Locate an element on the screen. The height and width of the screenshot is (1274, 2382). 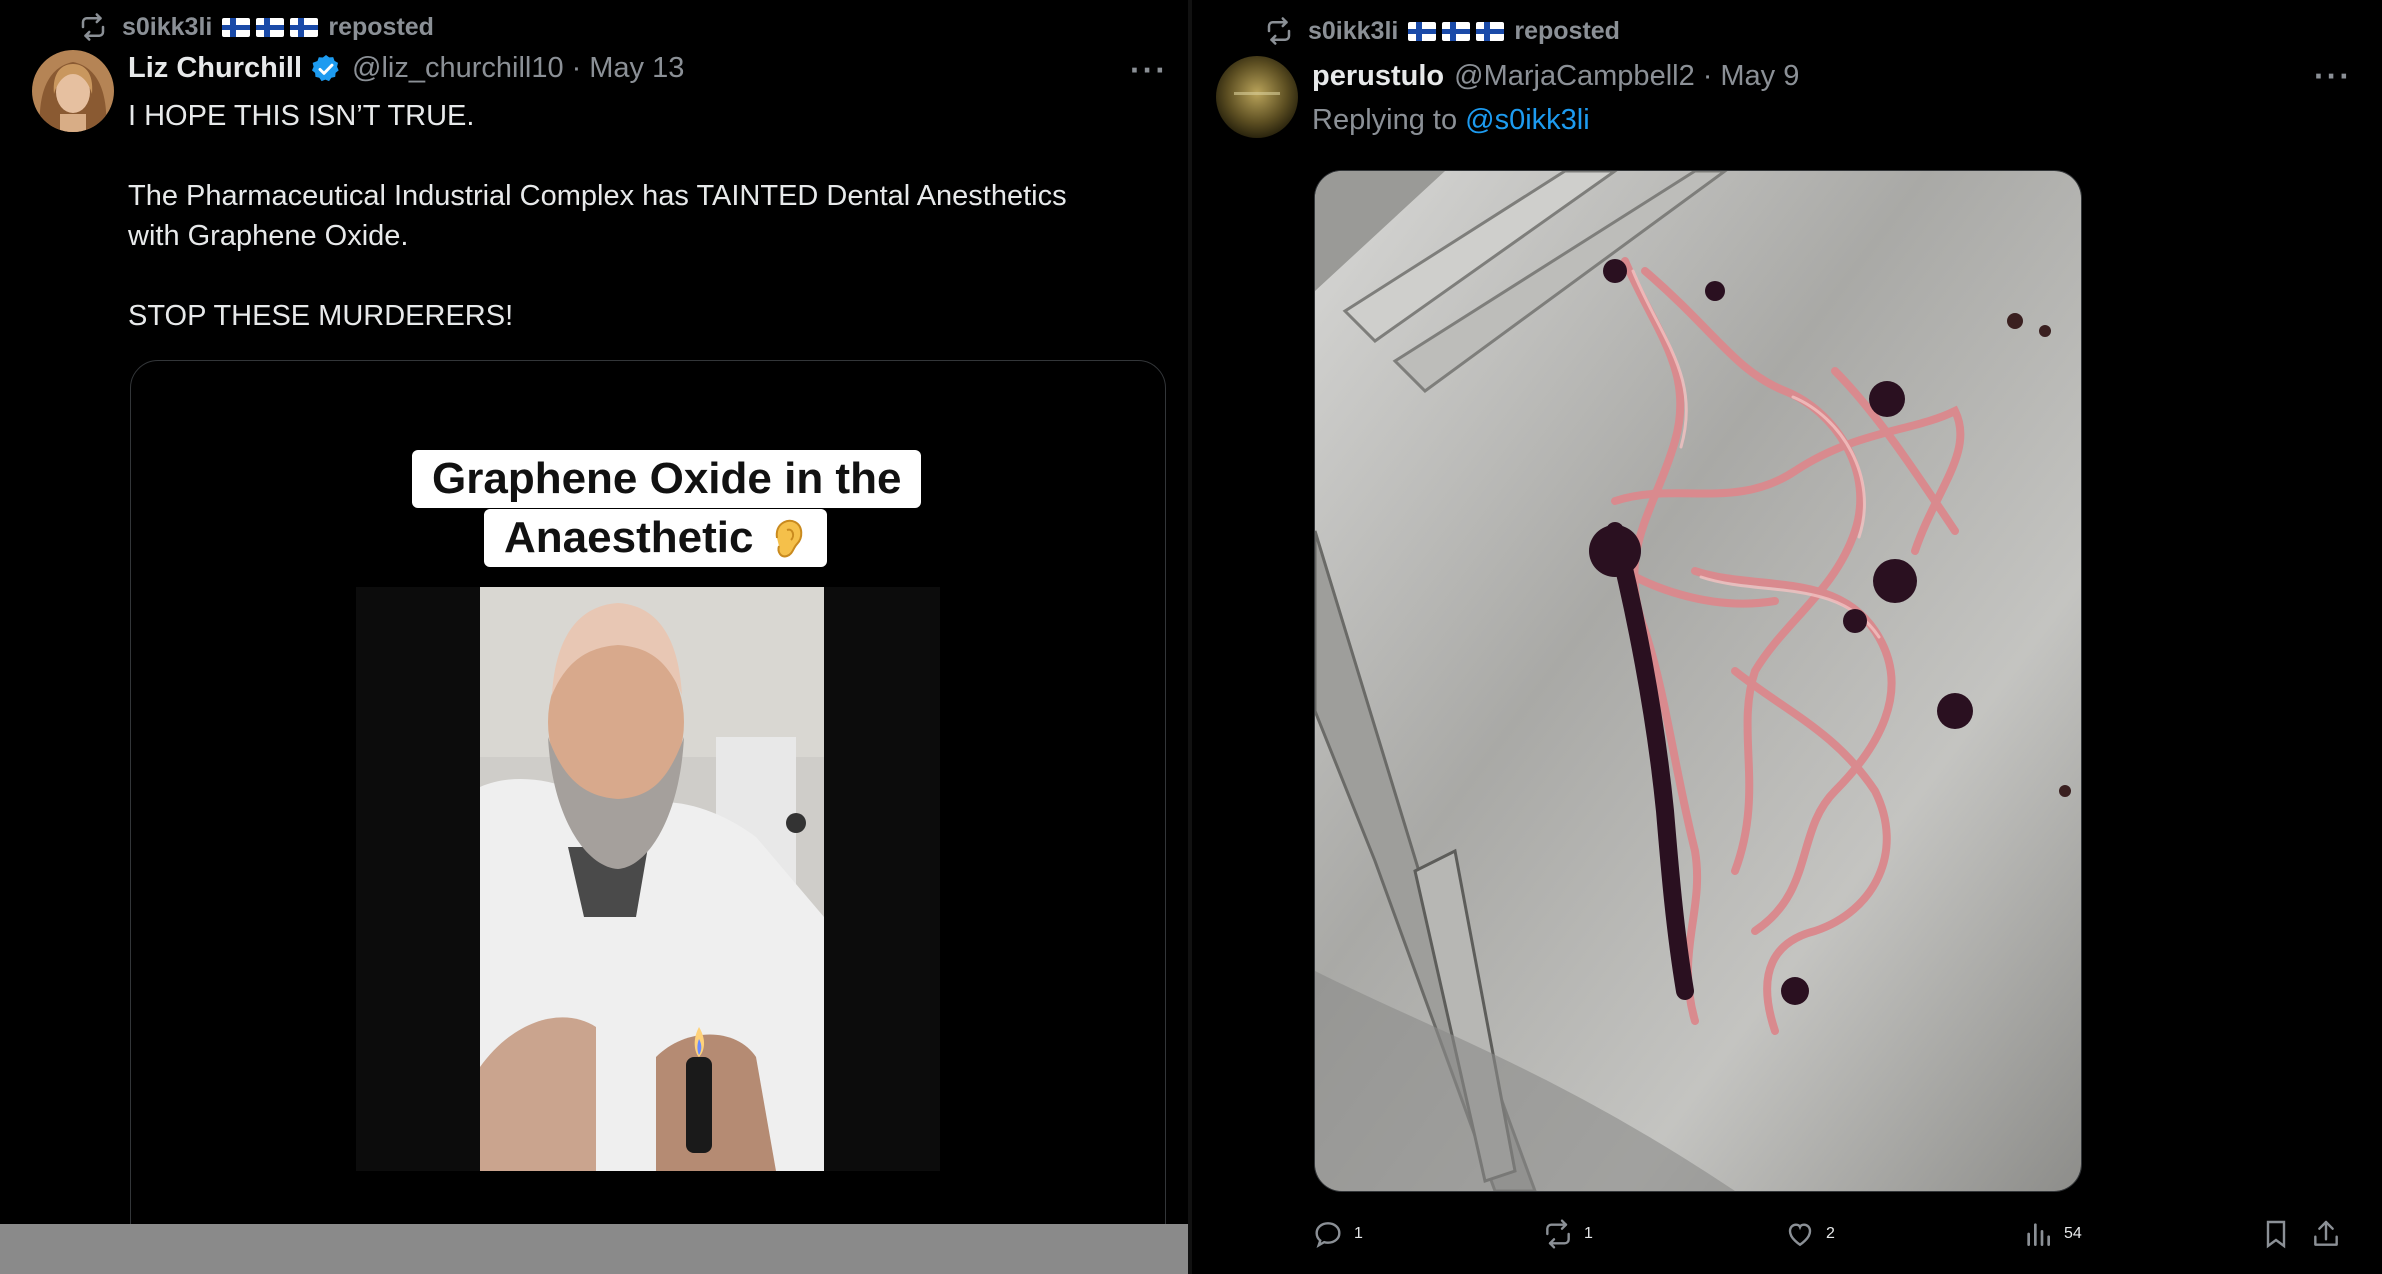
view-count: 54 is located at coordinates (2073, 1233).